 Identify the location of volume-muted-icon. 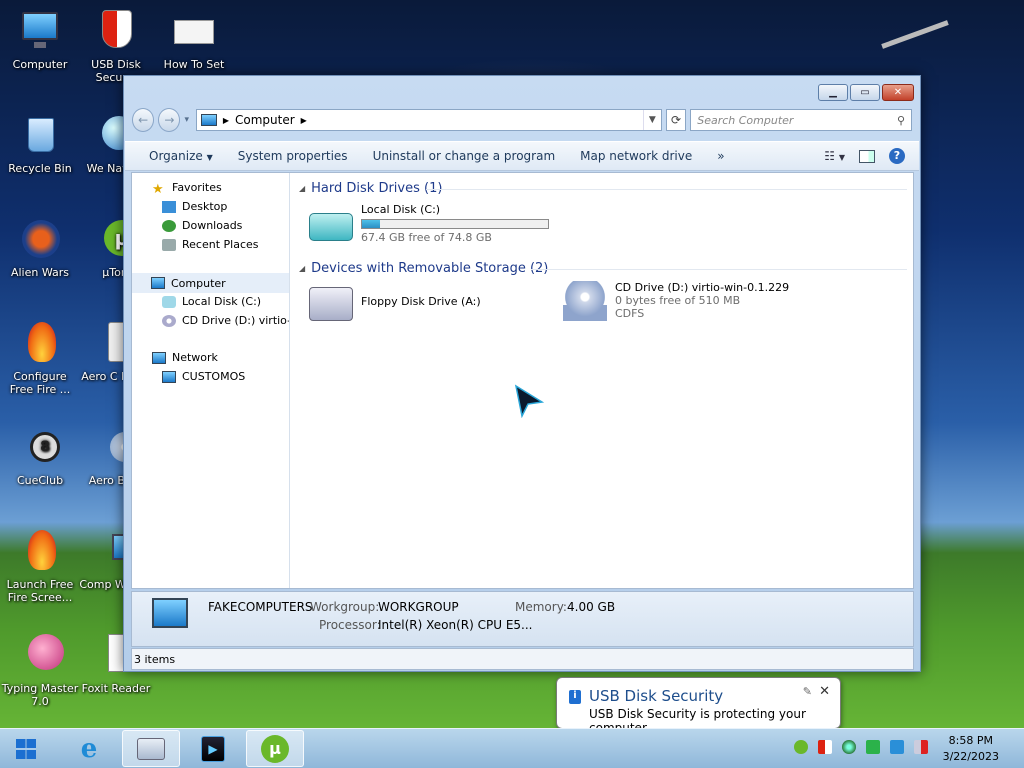
(921, 747).